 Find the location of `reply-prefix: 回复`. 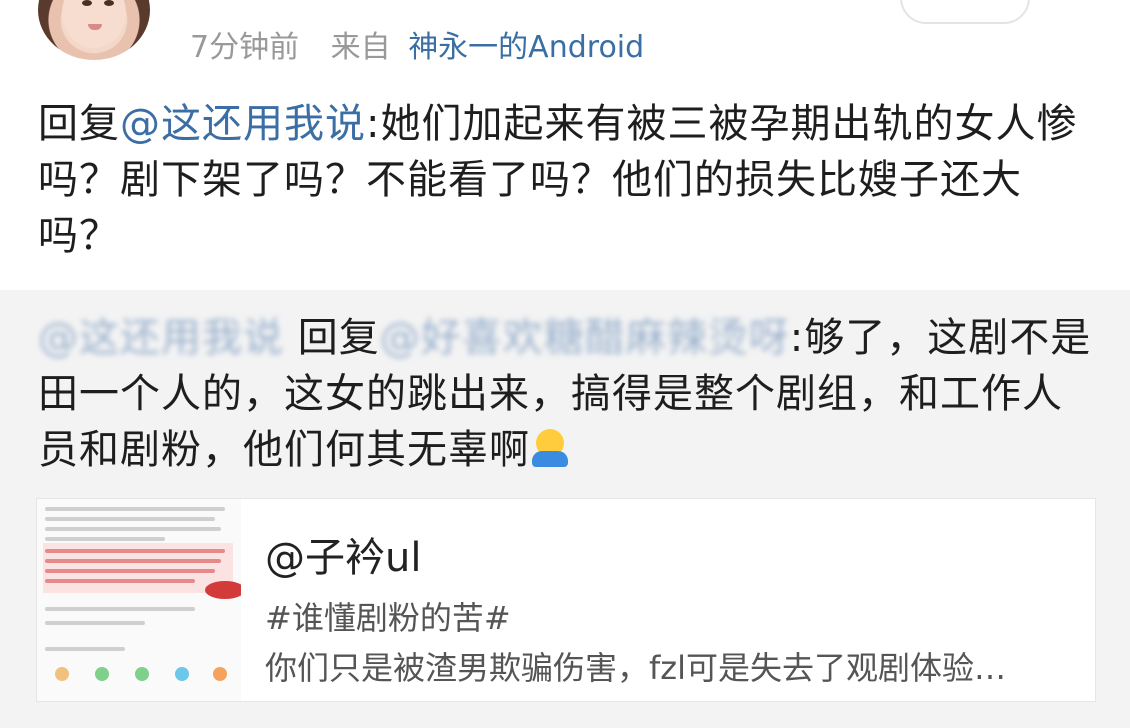

reply-prefix: 回复 is located at coordinates (79, 124).